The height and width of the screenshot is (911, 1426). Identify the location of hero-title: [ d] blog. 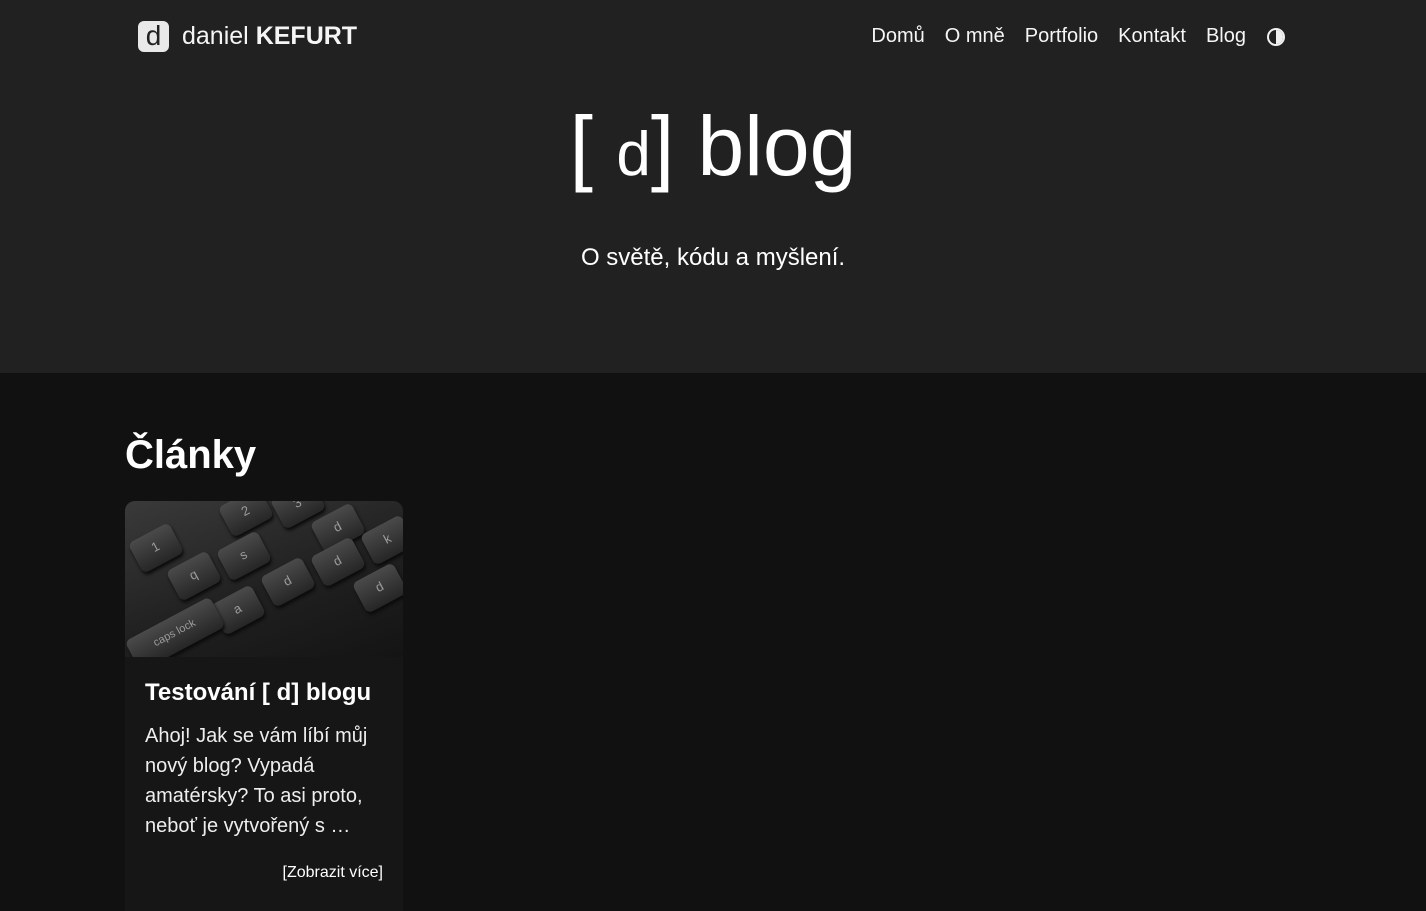
(713, 150).